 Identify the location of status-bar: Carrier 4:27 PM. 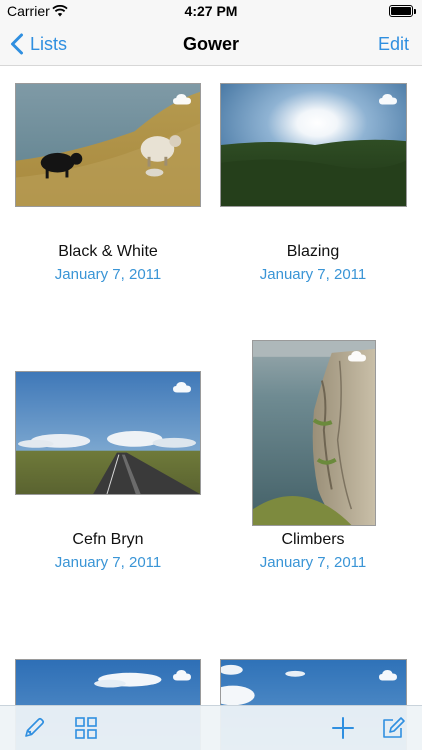
(211, 11).